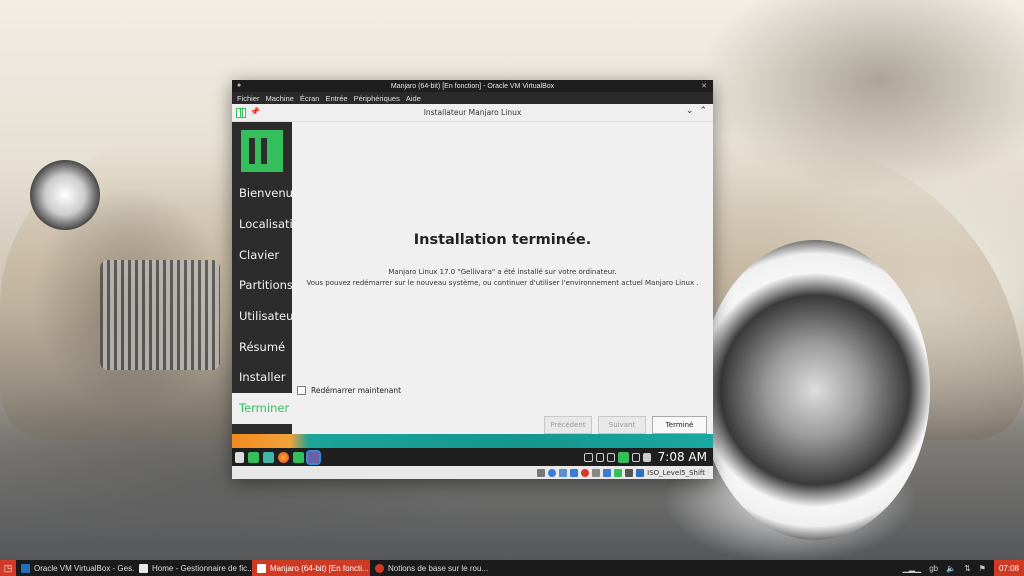  I want to click on sidebar-step-clavier: Clavier, so click(259, 254).